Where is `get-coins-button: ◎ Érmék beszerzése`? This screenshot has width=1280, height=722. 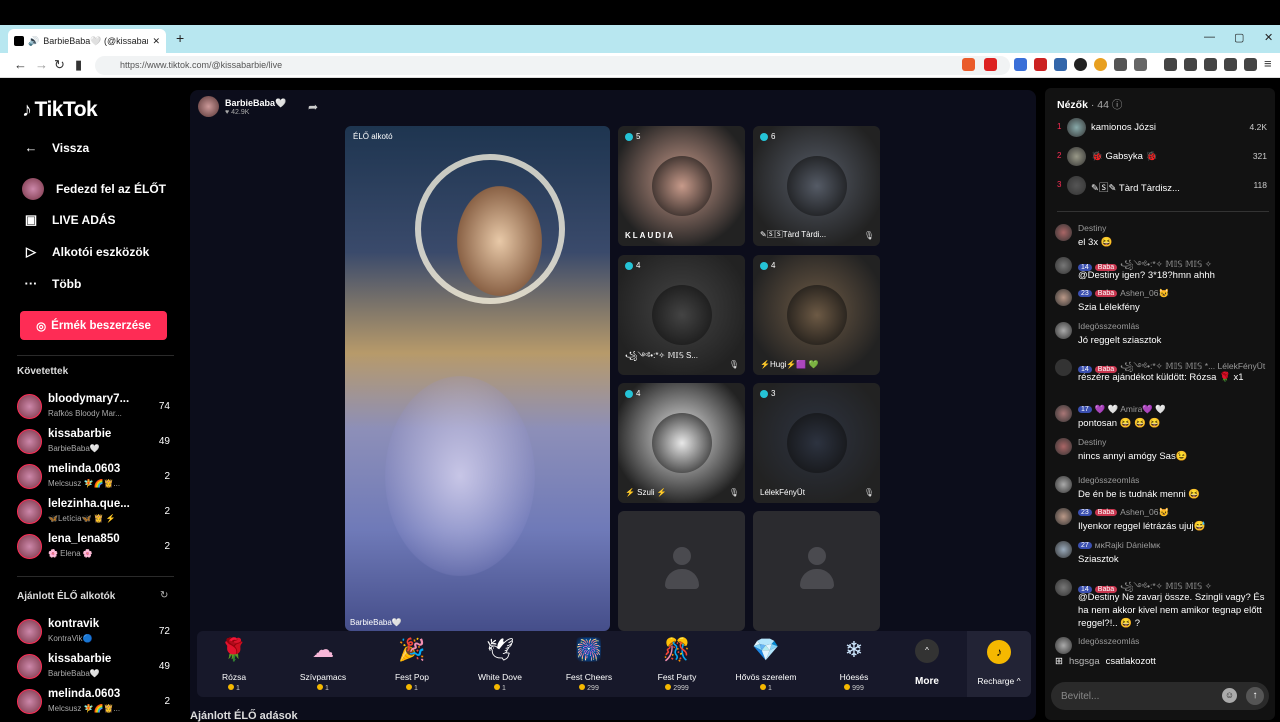 get-coins-button: ◎ Érmék beszerzése is located at coordinates (93, 325).